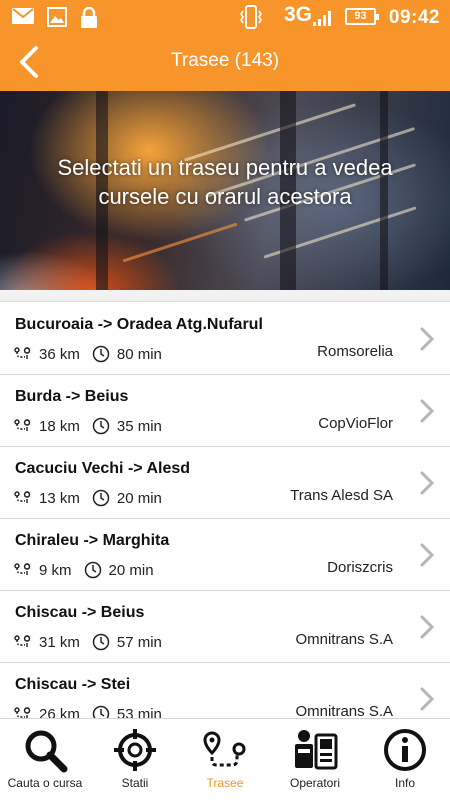  What do you see at coordinates (45, 783) in the screenshot?
I see `nav-label: Cauta o cursa` at bounding box center [45, 783].